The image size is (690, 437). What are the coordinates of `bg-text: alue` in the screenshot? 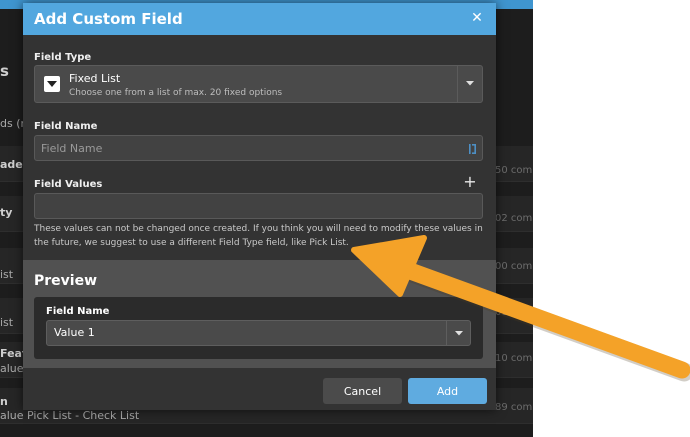 It's located at (12, 368).